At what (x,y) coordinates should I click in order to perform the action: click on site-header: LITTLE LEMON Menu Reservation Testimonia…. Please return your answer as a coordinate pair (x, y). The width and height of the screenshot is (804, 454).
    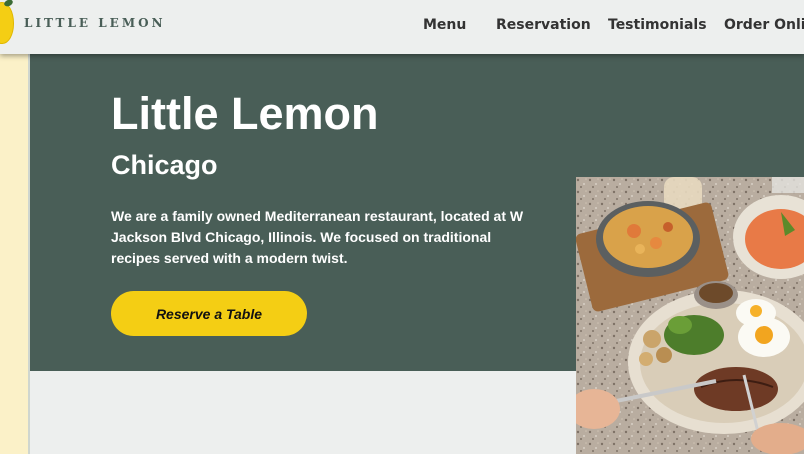
    Looking at the image, I should click on (402, 27).